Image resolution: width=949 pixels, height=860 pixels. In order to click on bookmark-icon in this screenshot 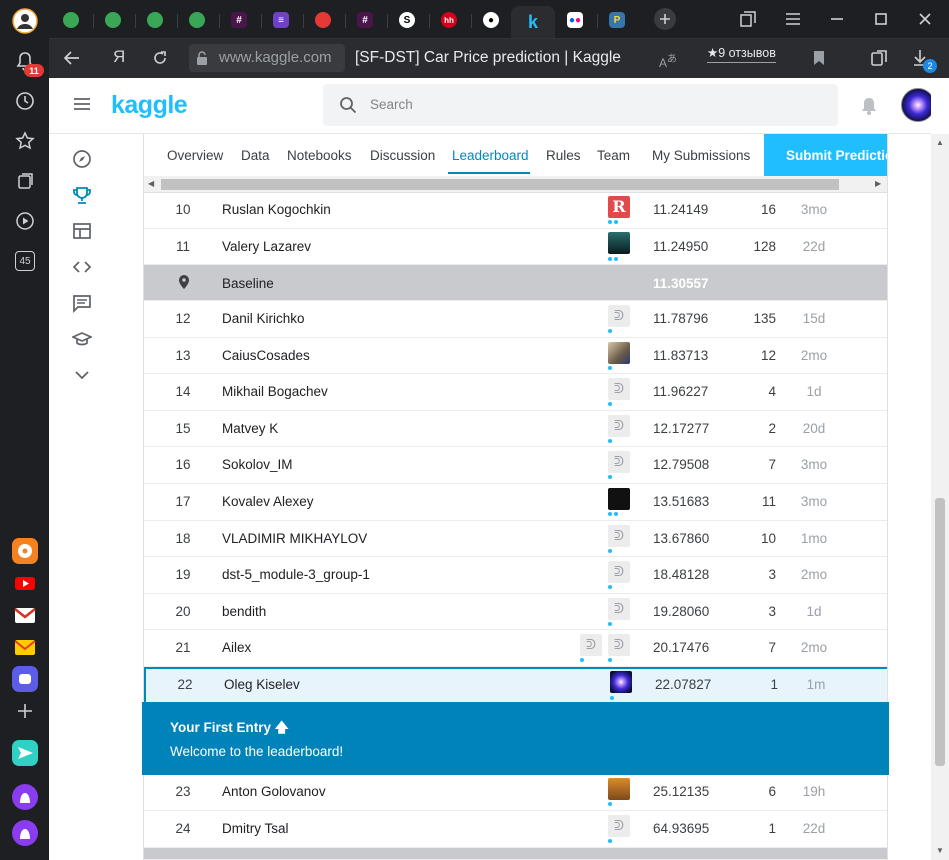, I will do `click(819, 60)`.